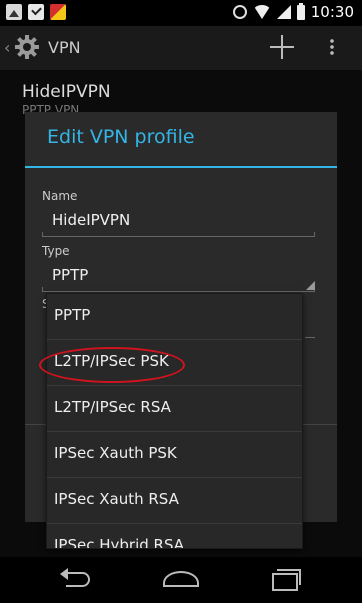 The image size is (362, 603). Describe the element at coordinates (332, 47) in the screenshot. I see `overflow-menu-icon` at that location.